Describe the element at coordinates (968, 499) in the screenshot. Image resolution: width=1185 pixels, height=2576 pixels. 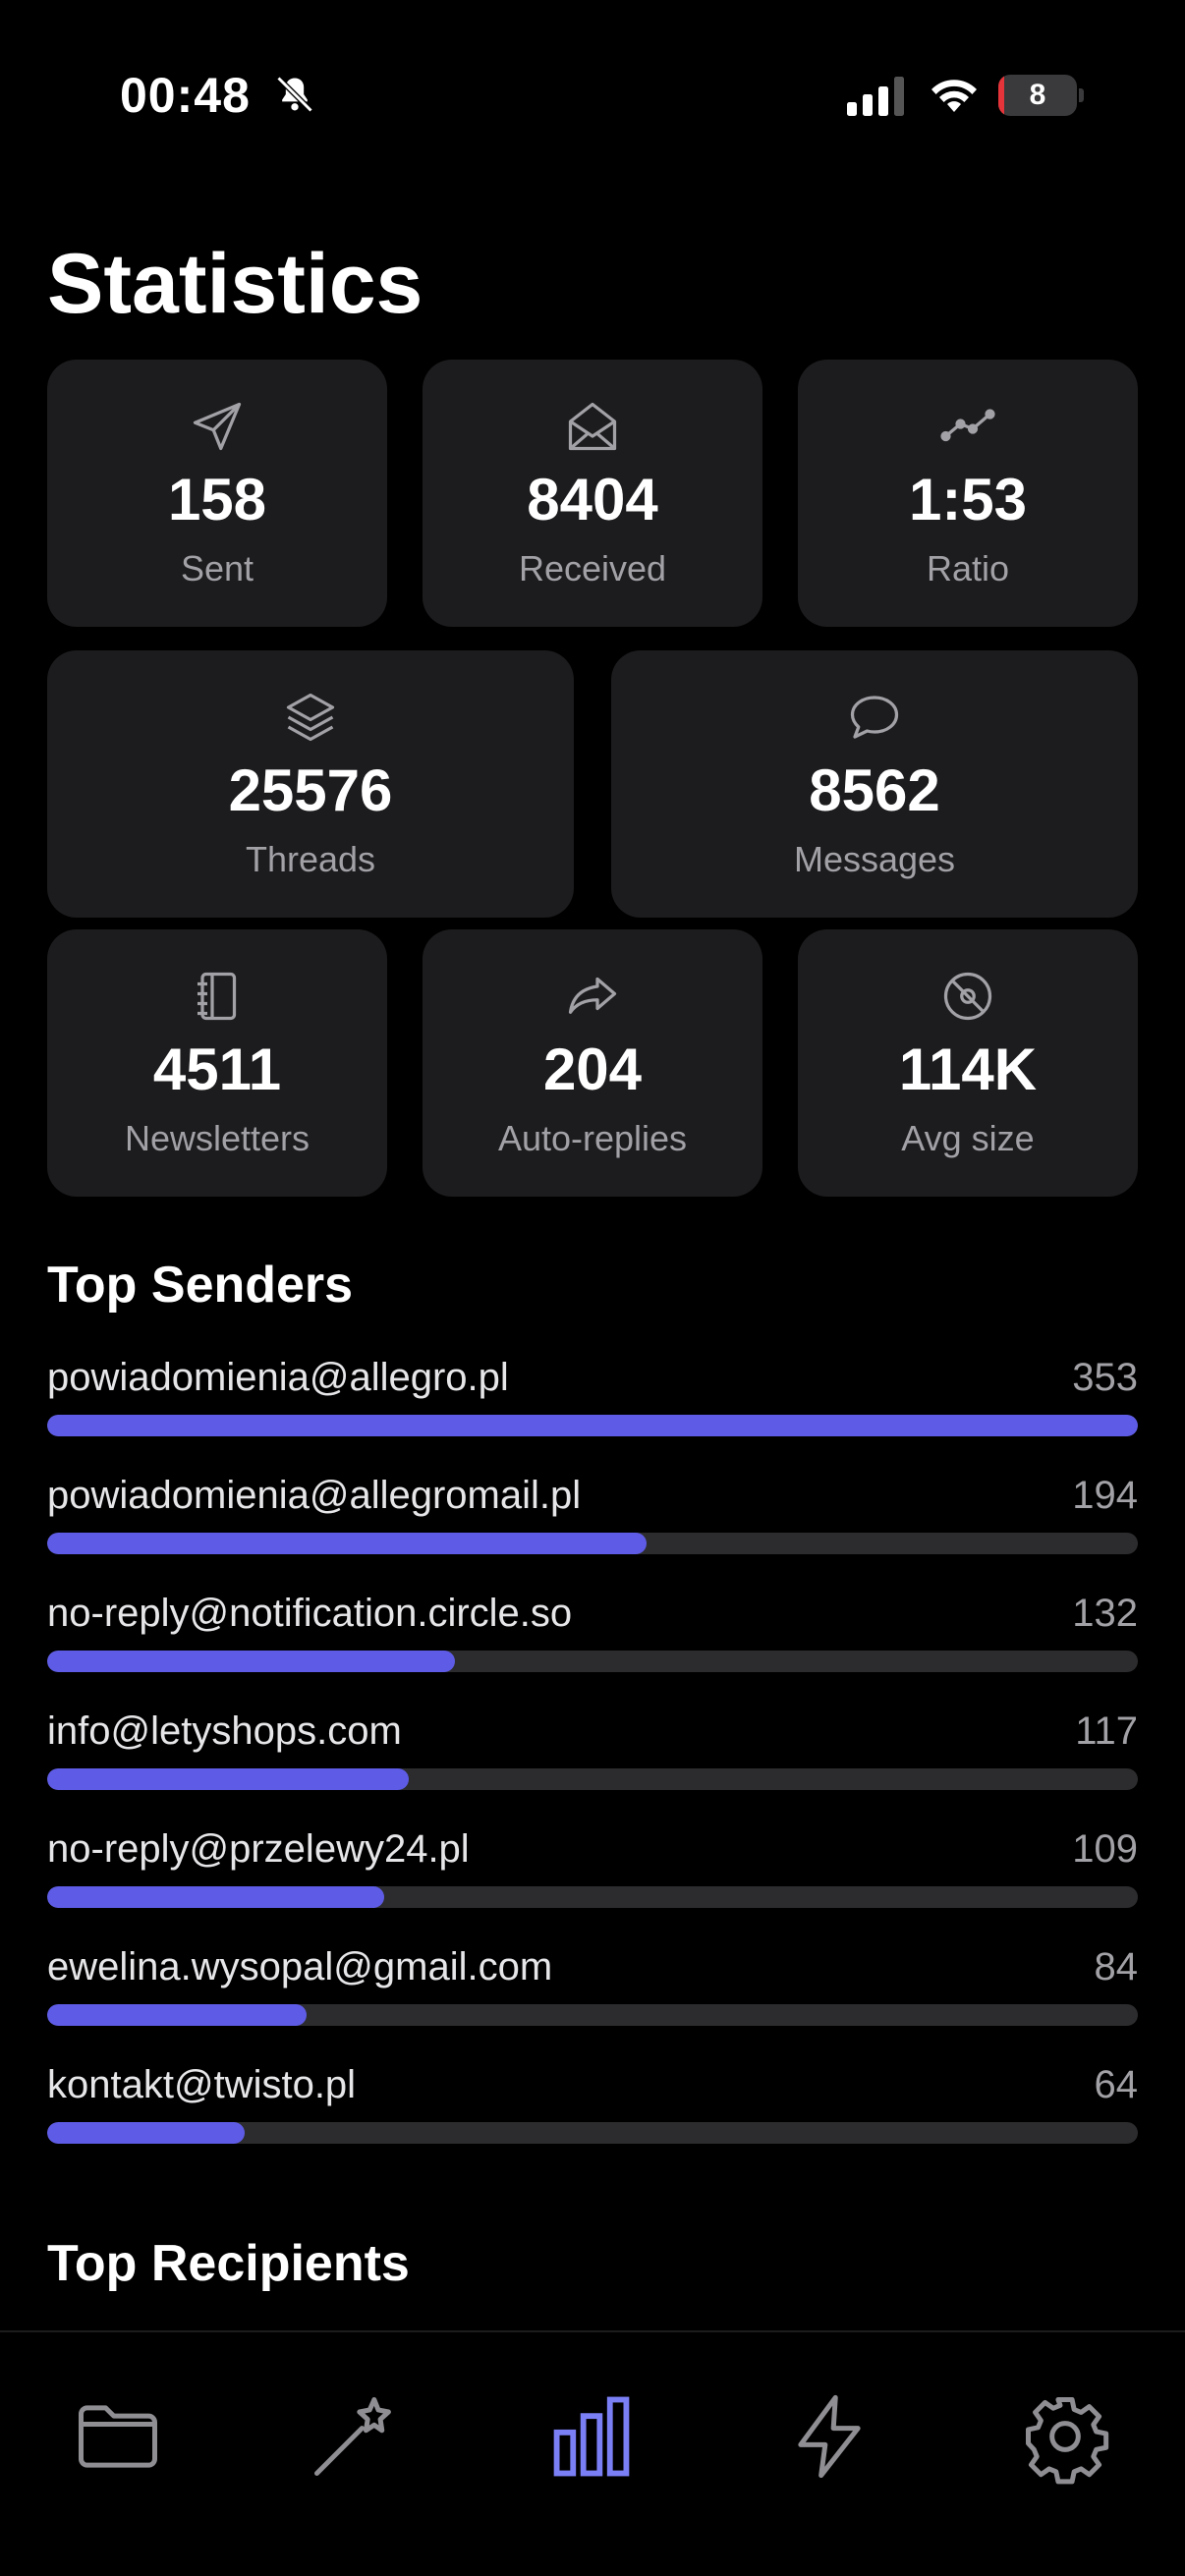
I see `stat-value-ratio: 1:53` at that location.